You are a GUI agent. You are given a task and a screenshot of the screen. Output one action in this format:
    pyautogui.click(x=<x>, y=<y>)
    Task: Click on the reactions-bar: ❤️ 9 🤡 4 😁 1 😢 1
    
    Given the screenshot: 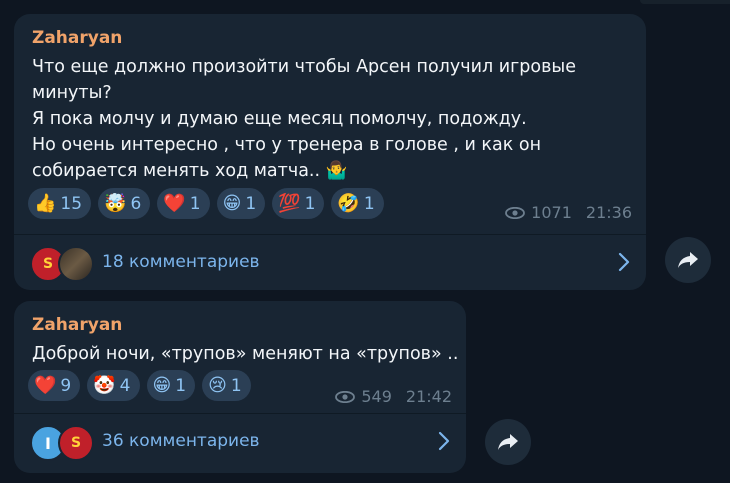 What is the action you would take?
    pyautogui.click(x=139, y=385)
    